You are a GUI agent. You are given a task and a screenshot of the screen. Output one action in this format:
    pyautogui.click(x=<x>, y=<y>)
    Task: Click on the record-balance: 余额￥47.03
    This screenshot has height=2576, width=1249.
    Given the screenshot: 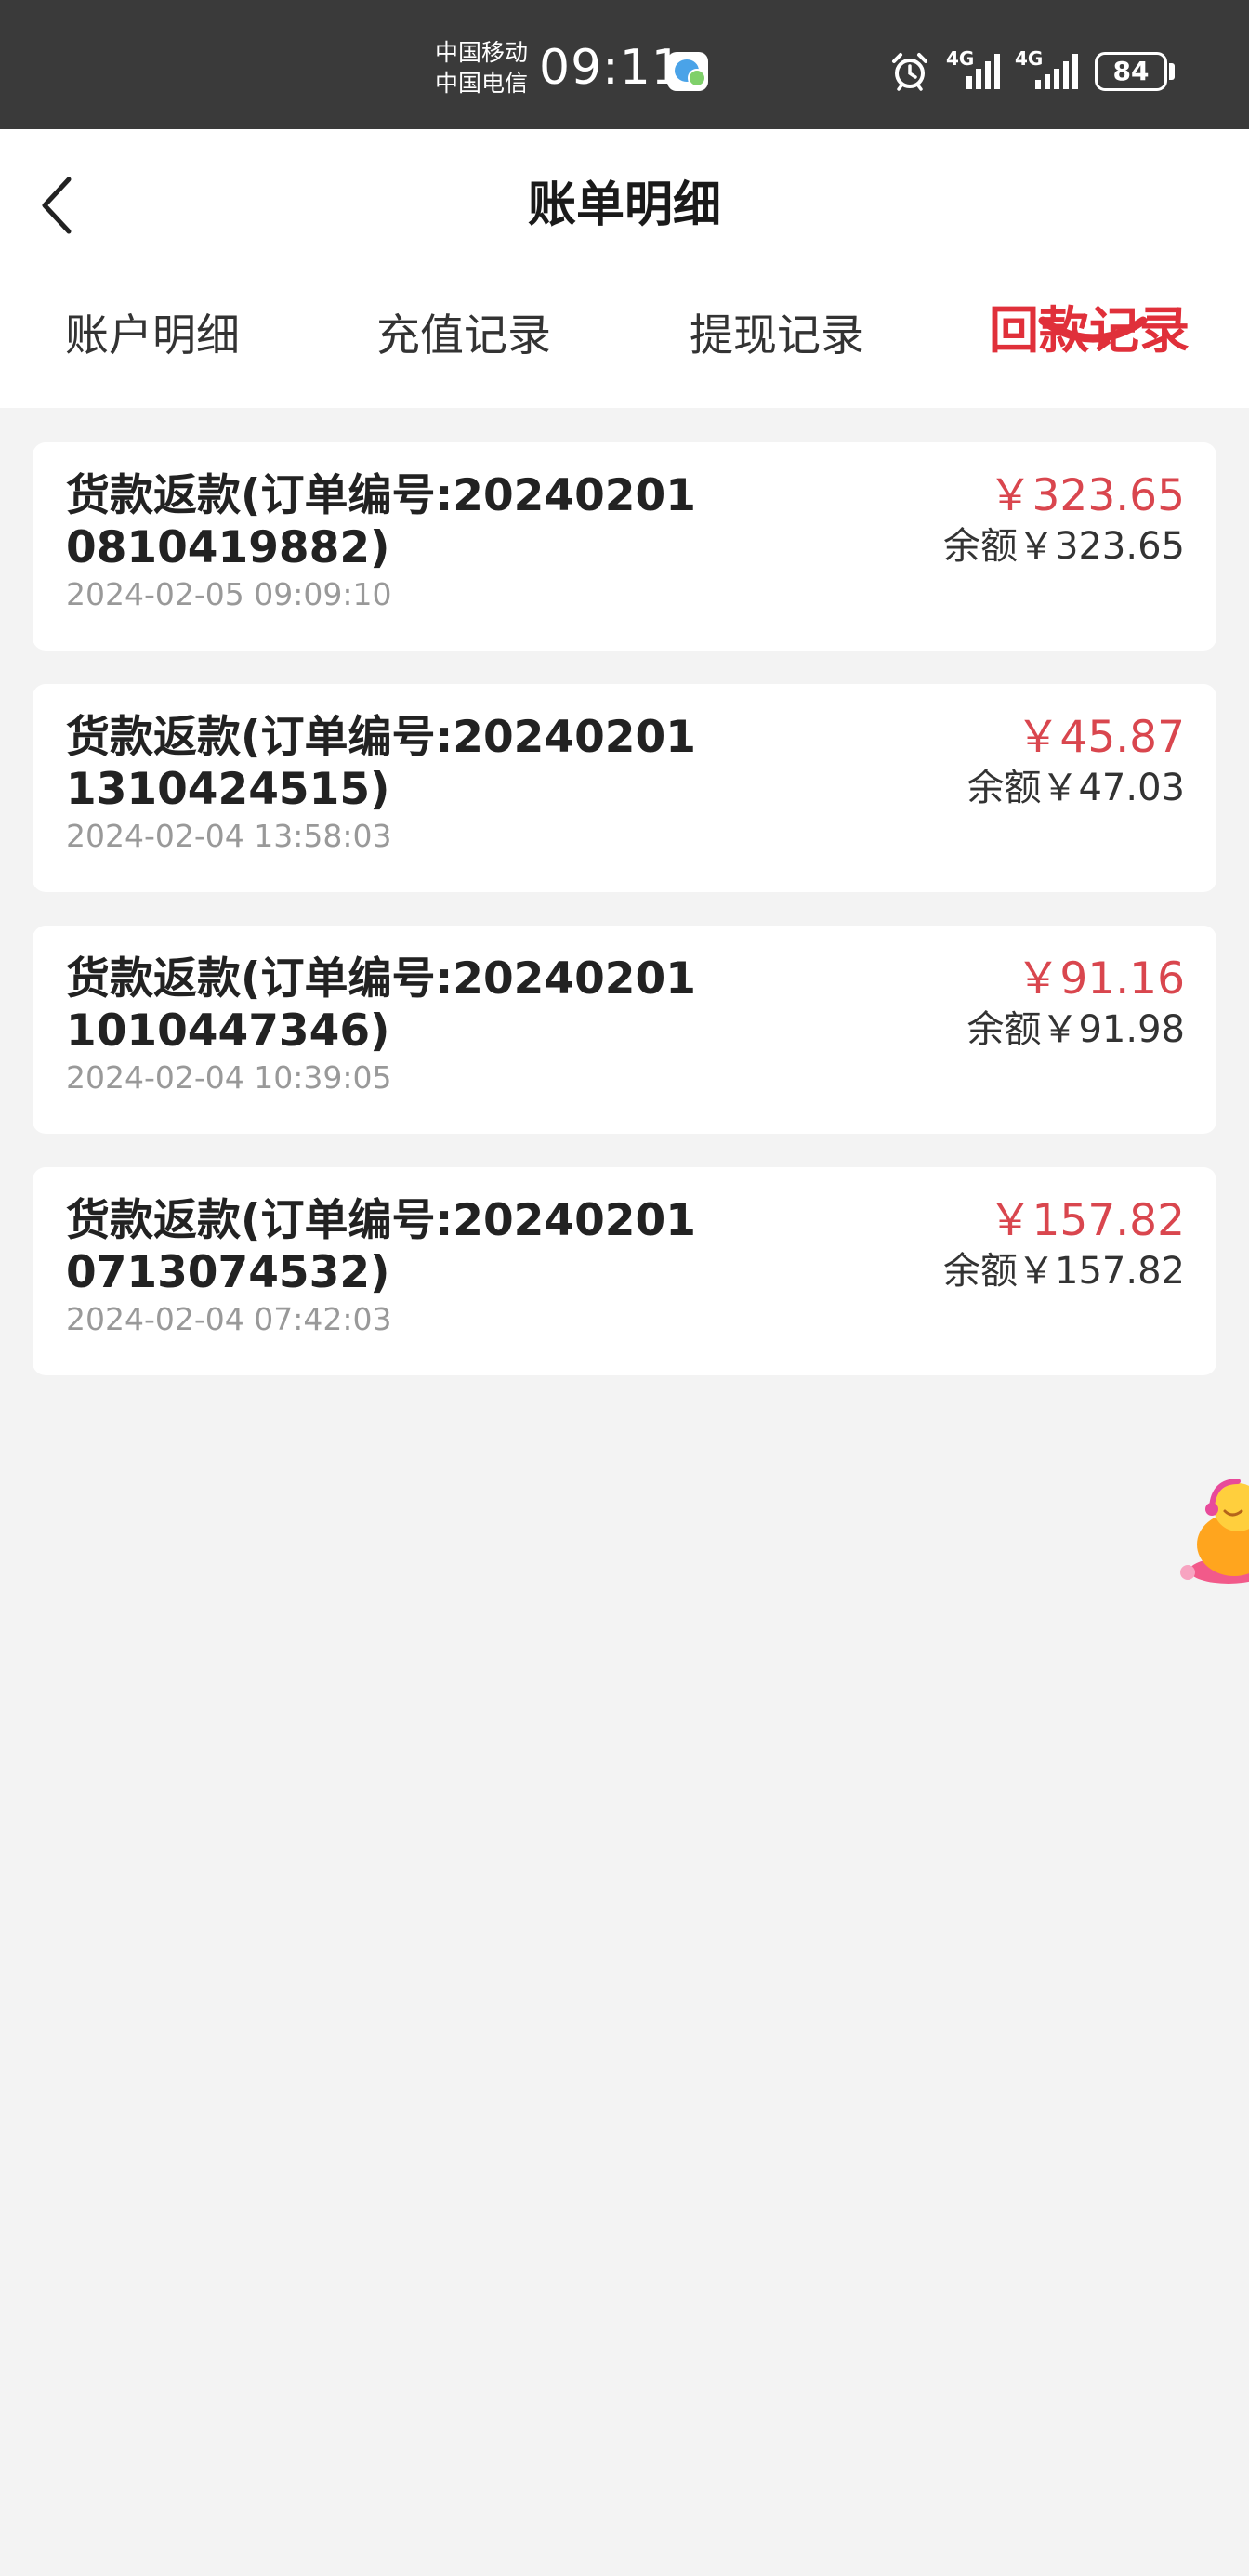 What is the action you would take?
    pyautogui.click(x=1075, y=788)
    